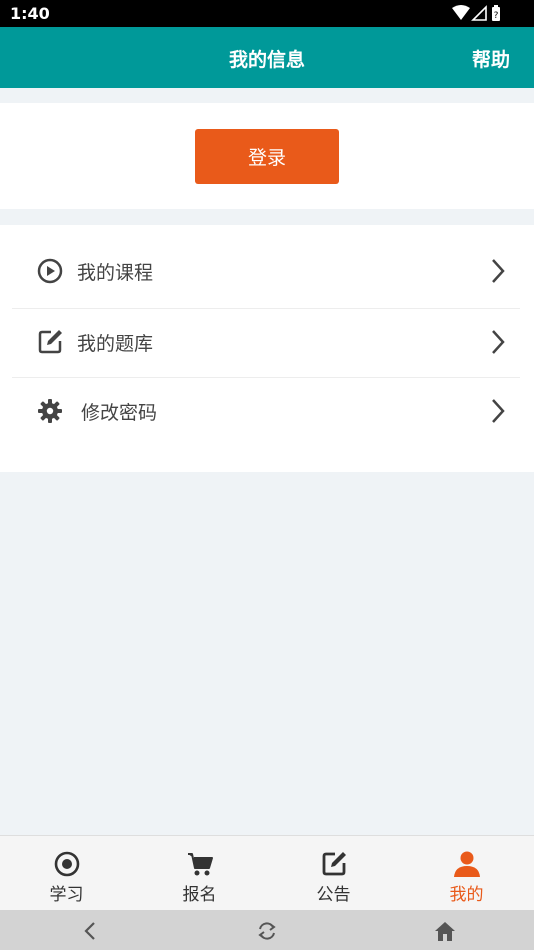  I want to click on nav-label: 公告, so click(333, 895).